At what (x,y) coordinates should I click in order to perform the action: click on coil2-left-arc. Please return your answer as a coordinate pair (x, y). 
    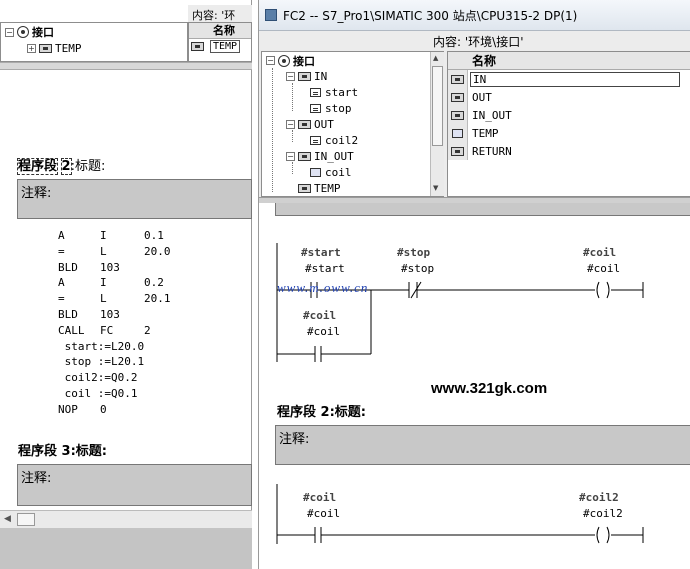
    Looking at the image, I should click on (598, 535).